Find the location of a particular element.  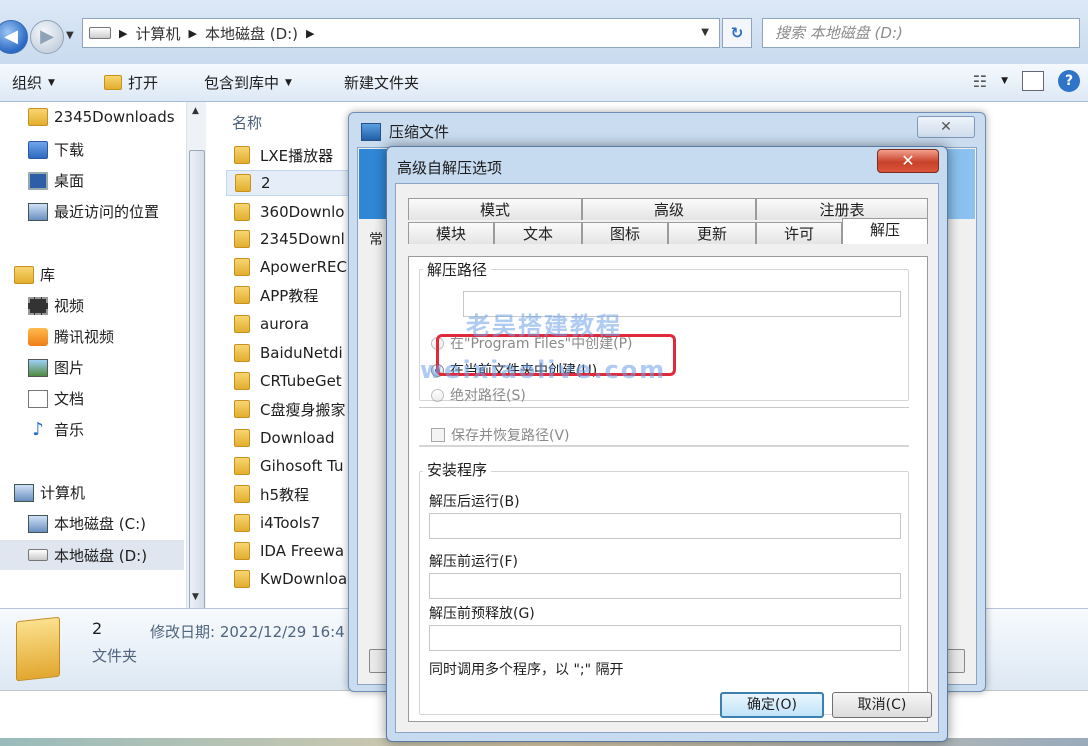

run-after-input is located at coordinates (665, 526).